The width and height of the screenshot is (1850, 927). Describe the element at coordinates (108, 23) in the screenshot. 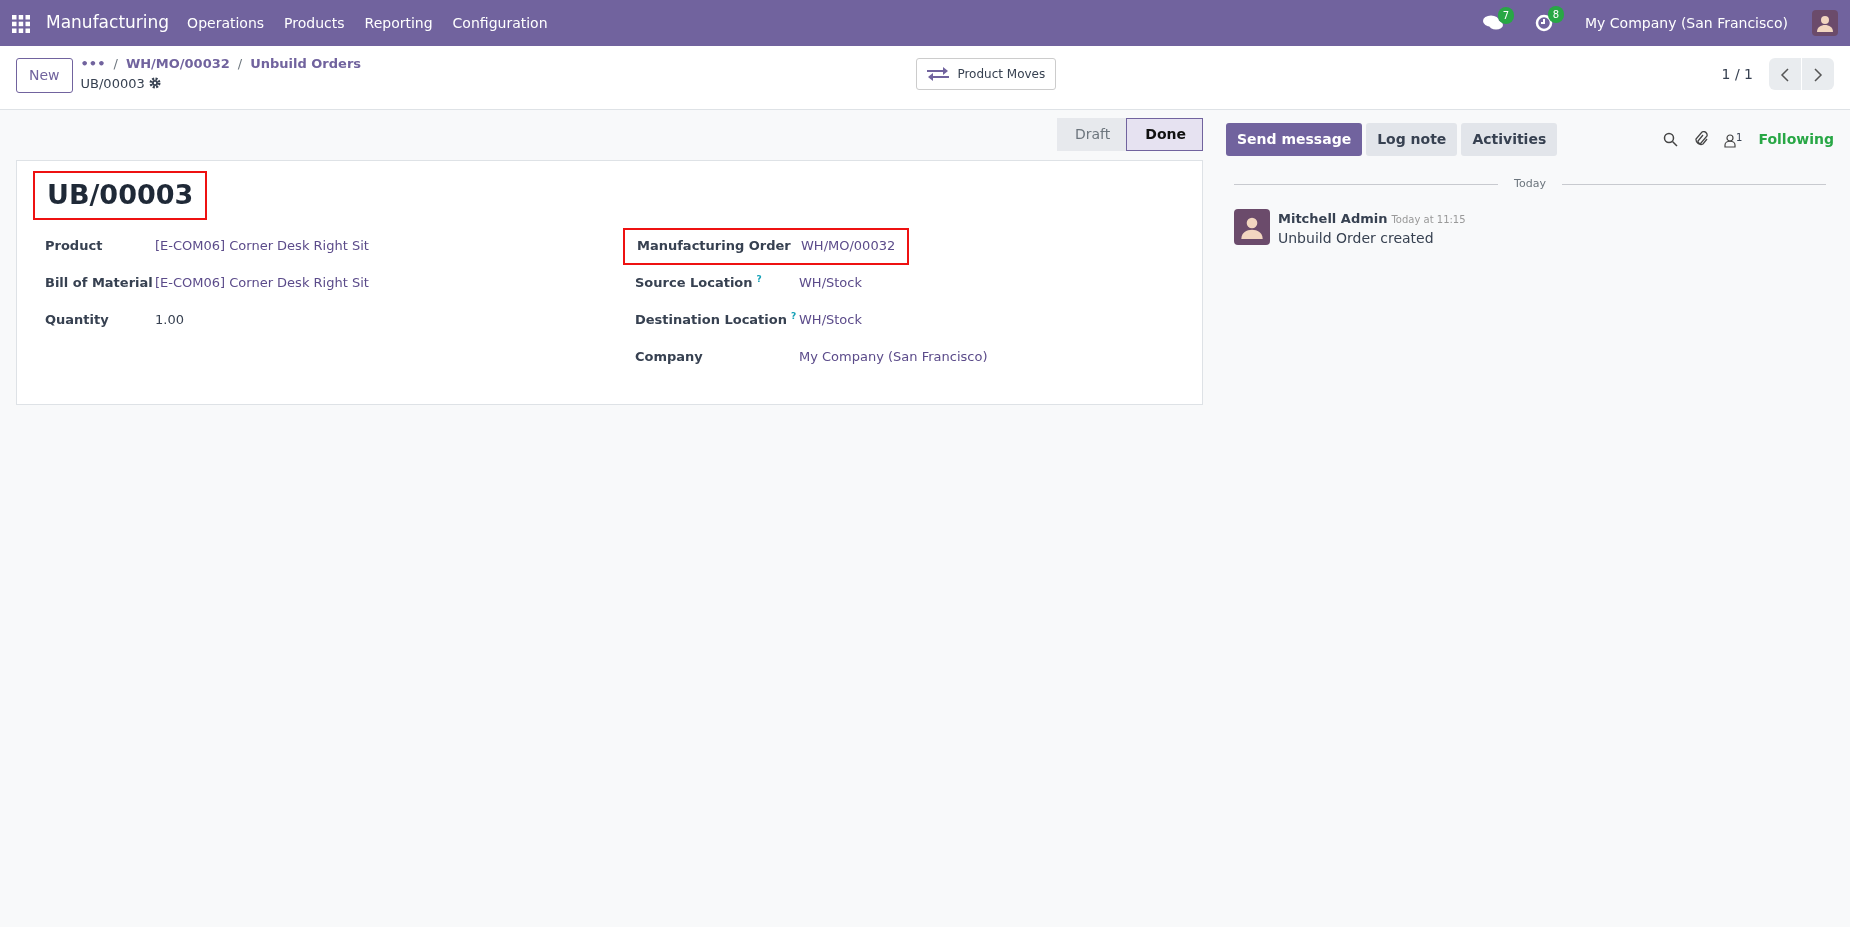

I see `app-name: Manufacturing` at that location.